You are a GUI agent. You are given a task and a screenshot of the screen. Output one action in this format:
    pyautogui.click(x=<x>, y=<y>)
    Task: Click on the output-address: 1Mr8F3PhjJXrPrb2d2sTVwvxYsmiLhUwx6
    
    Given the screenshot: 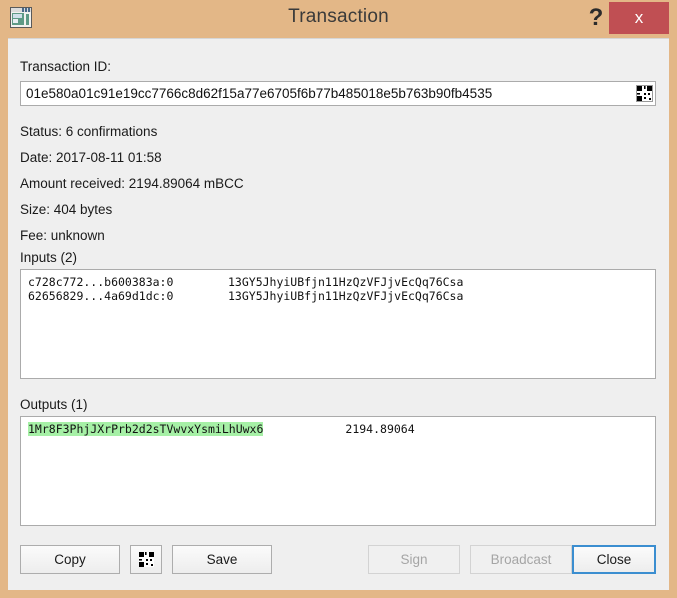 What is the action you would take?
    pyautogui.click(x=146, y=429)
    